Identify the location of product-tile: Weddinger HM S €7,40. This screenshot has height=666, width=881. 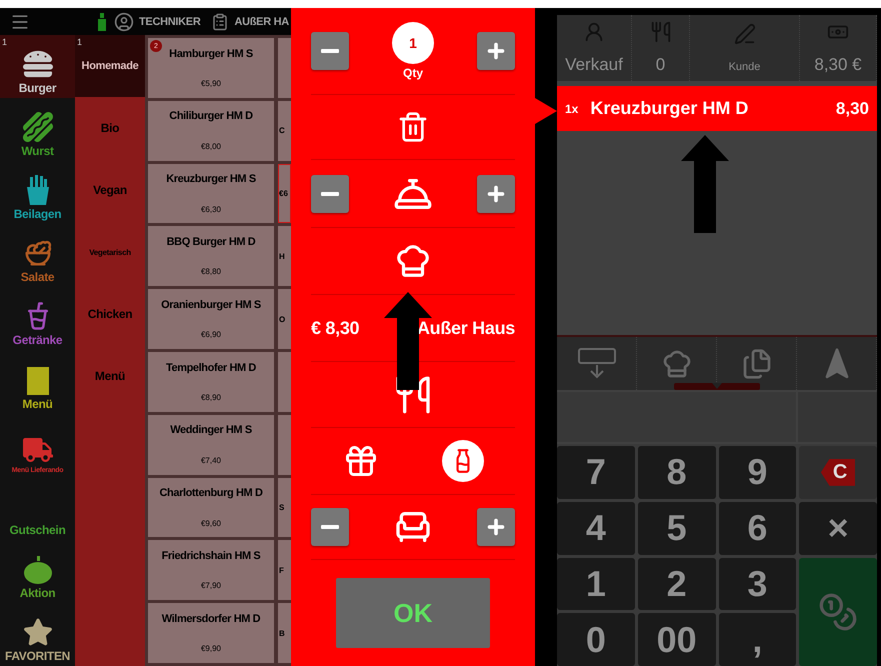
(211, 444).